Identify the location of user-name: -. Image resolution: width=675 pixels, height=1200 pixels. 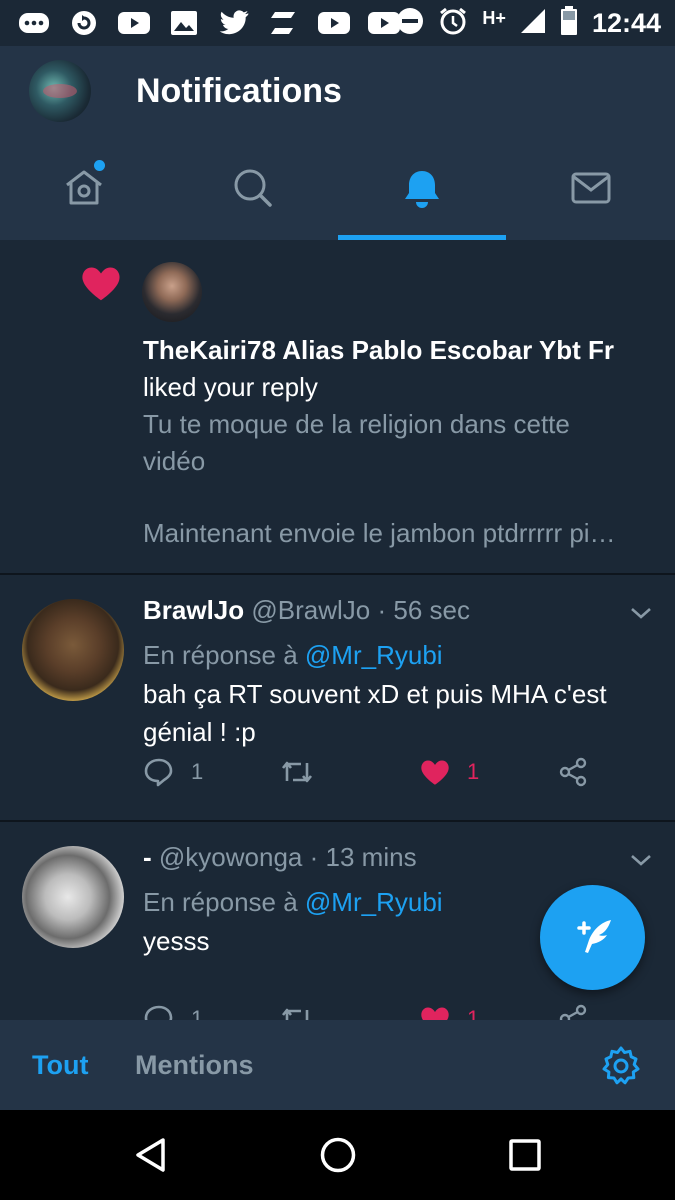
(147, 857).